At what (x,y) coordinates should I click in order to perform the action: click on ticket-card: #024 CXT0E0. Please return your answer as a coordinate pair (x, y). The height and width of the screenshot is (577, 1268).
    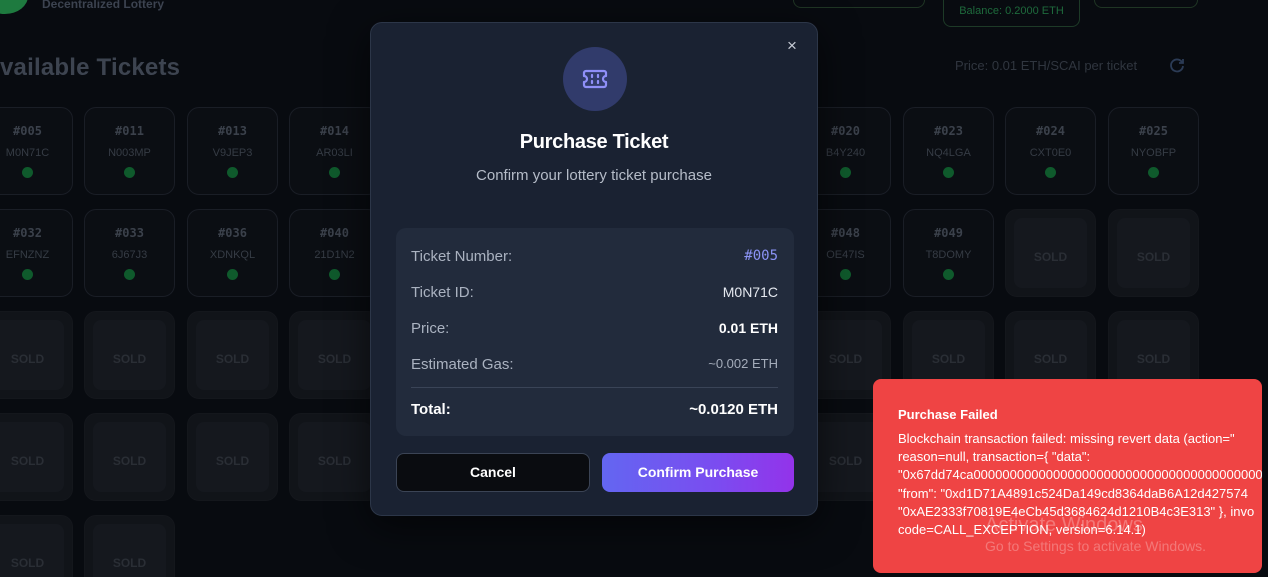
    Looking at the image, I should click on (1050, 151).